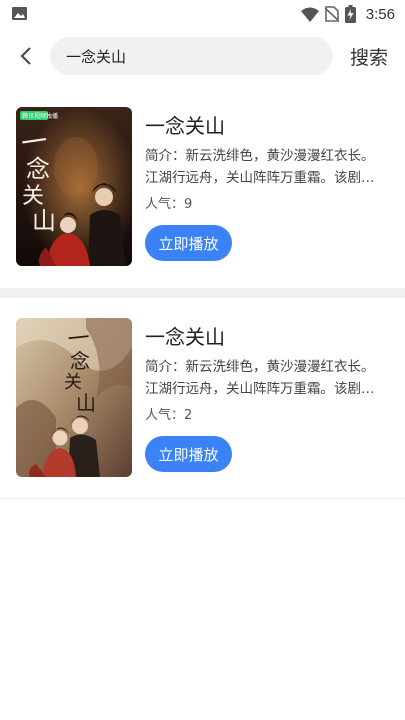  Describe the element at coordinates (40, 116) in the screenshot. I see `poster-badge: 腾讯视频独播` at that location.